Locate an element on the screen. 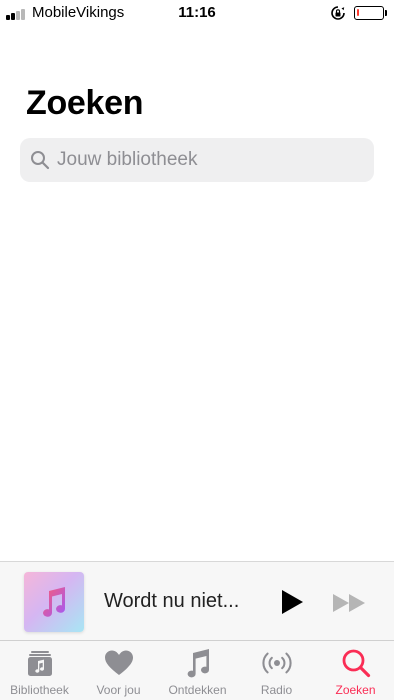  radio-icon is located at coordinates (277, 663).